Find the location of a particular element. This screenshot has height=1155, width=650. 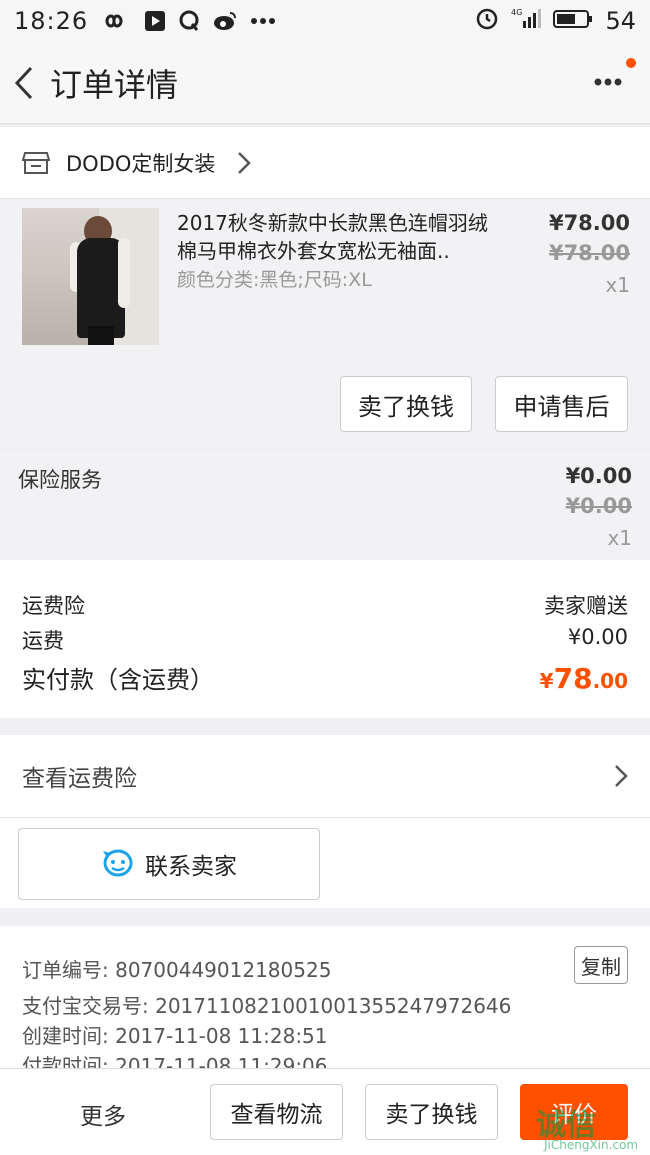

product-title: 2017秋冬新款中长款黑色连帽羽绒棉马甲棉衣外套女宽松无袖面.. is located at coordinates (332, 237).